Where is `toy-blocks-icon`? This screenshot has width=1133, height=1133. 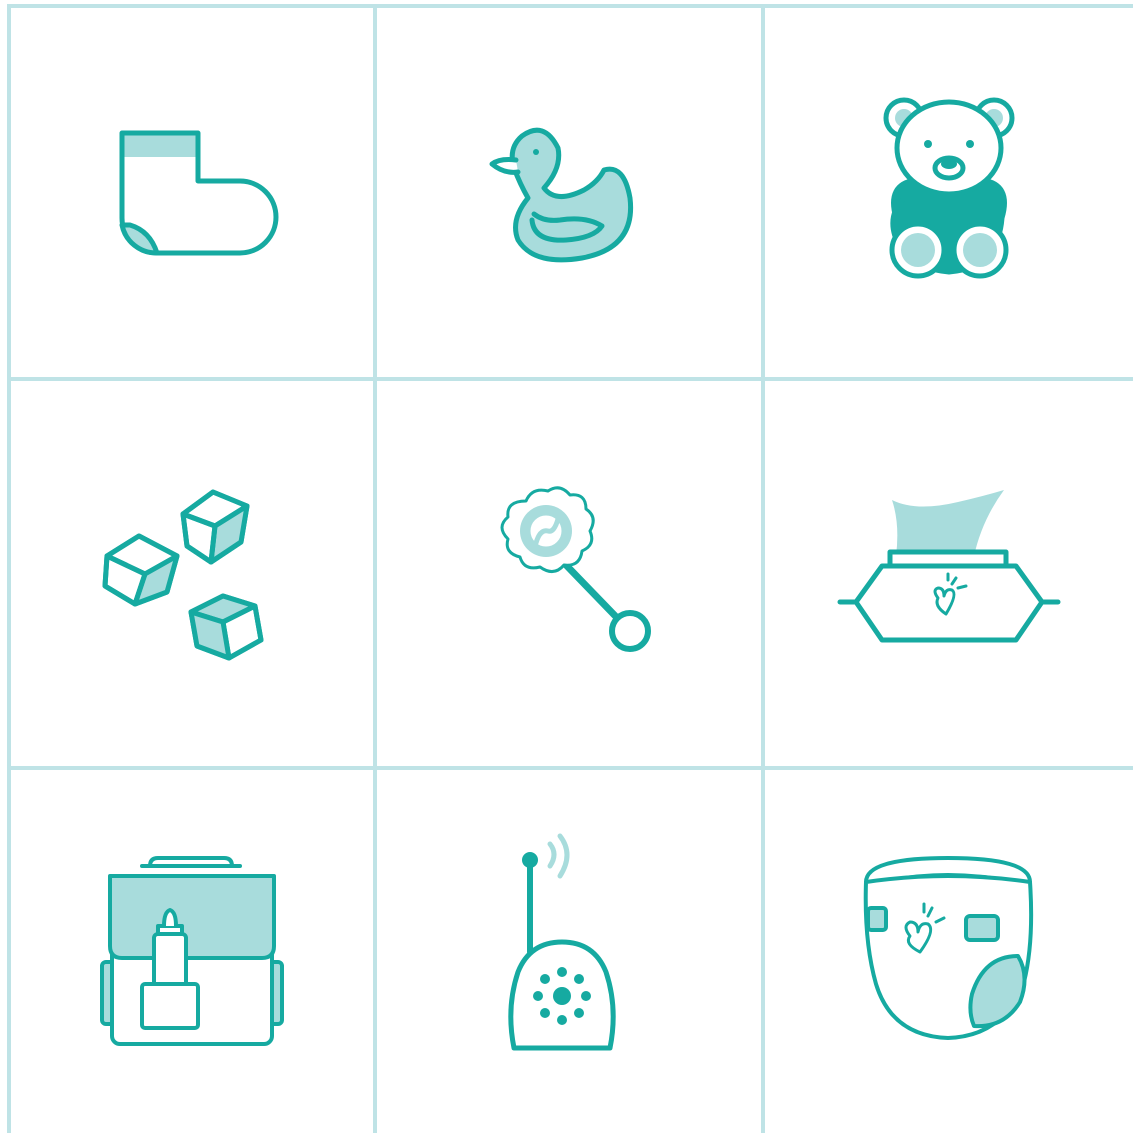 toy-blocks-icon is located at coordinates (183, 574).